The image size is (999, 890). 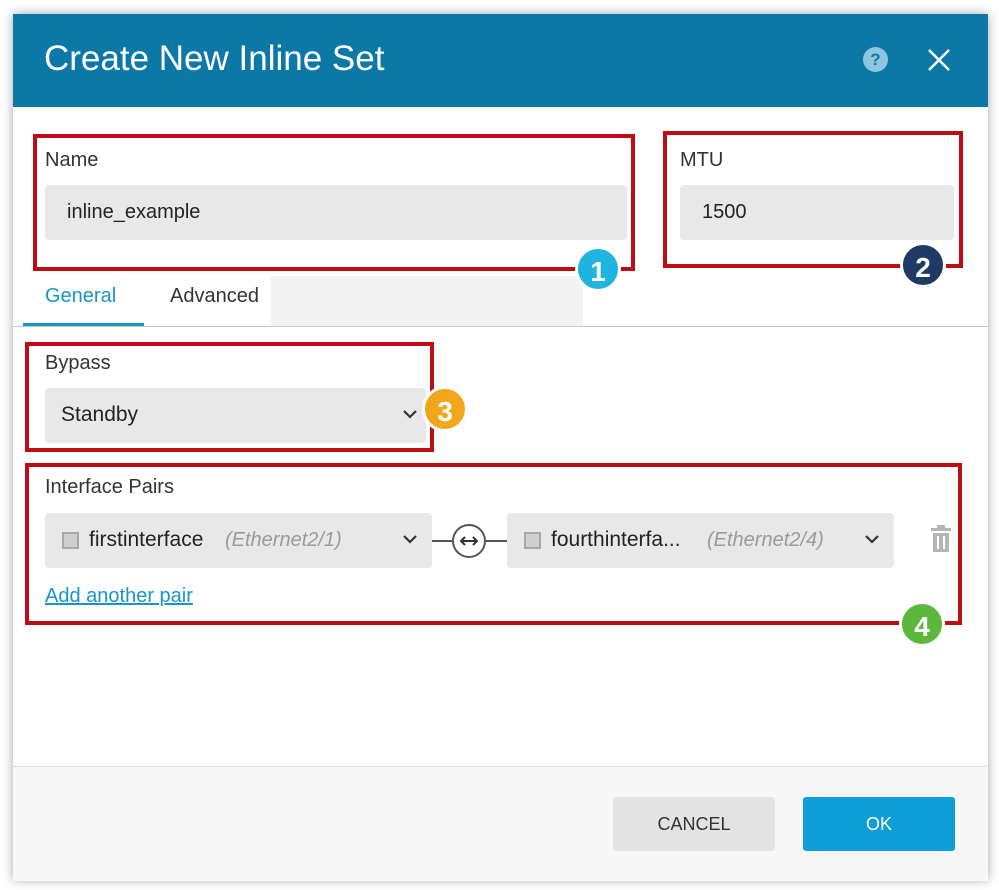 What do you see at coordinates (334, 202) in the screenshot?
I see `annotation-box-name` at bounding box center [334, 202].